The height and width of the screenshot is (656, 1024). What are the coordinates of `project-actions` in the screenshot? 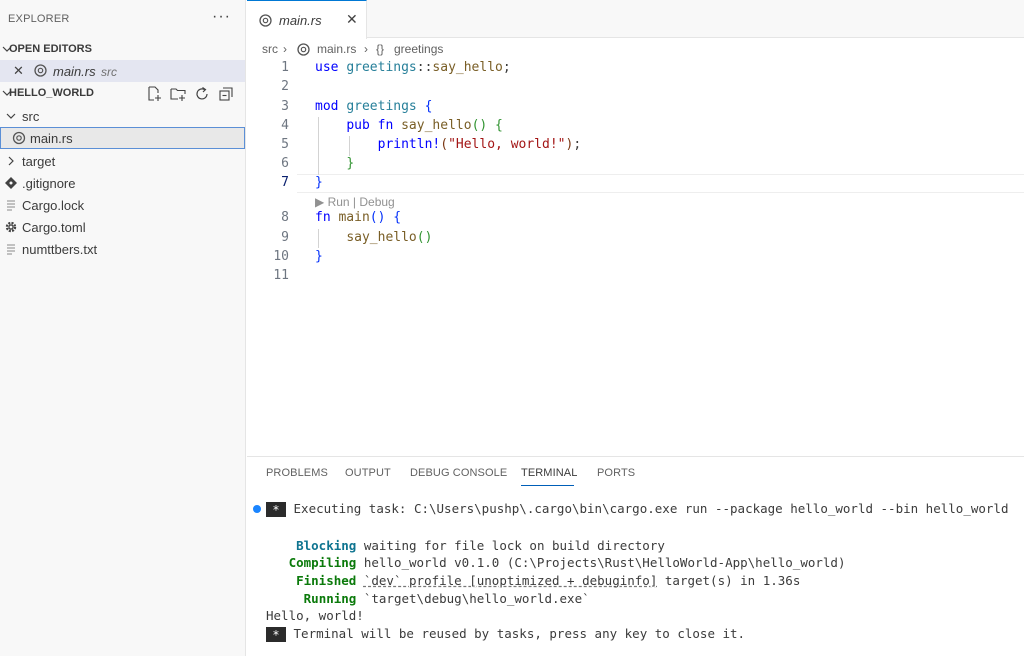 It's located at (191, 94).